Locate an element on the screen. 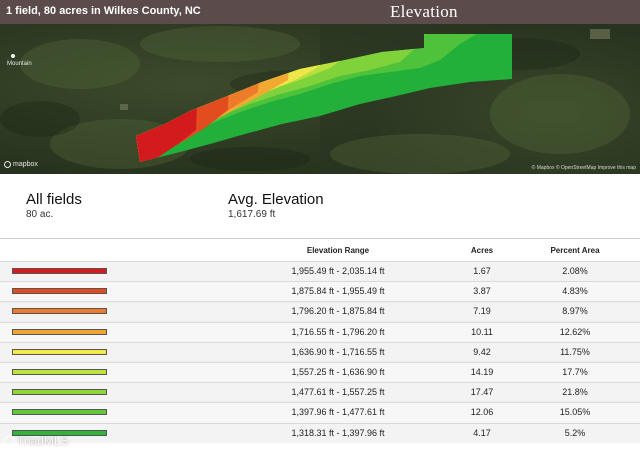 This screenshot has width=640, height=450. table-row: 1,636.90 ft - 1,716.55 ft 9.42 11.75% is located at coordinates (320, 351).